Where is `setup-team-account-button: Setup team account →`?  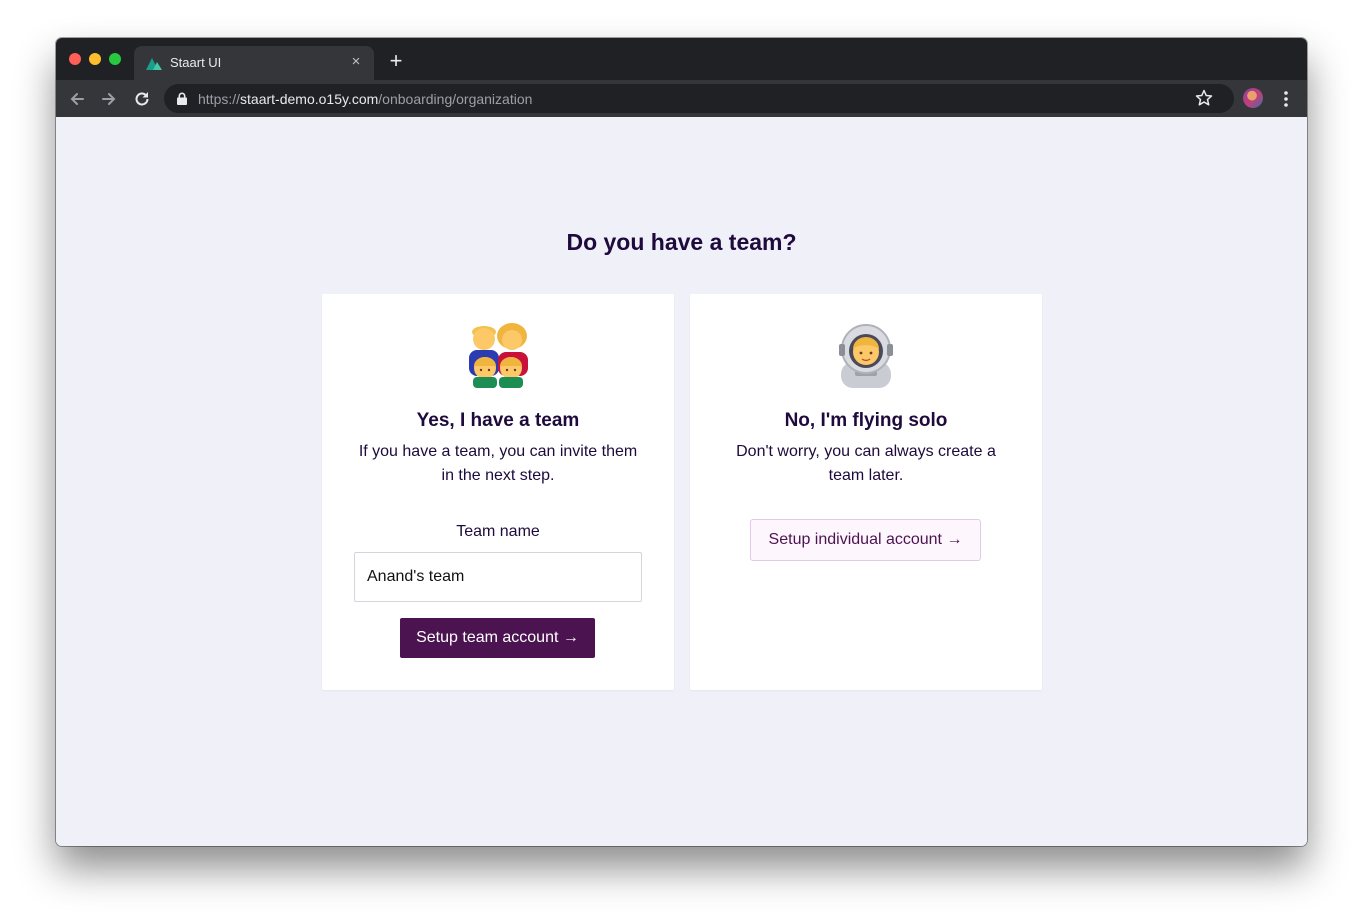 setup-team-account-button: Setup team account → is located at coordinates (497, 638).